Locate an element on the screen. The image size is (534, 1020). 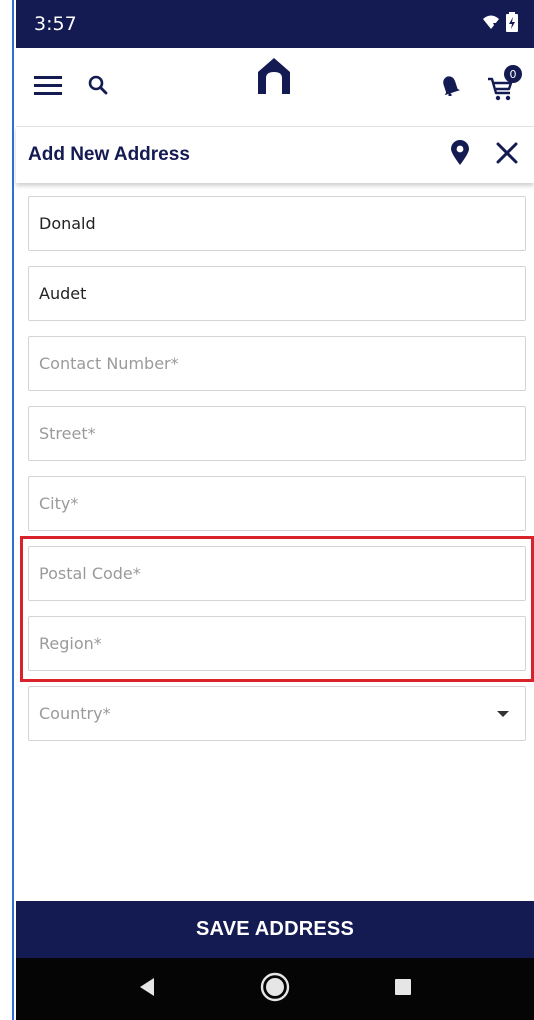
last-name-value: Audet is located at coordinates (63, 293).